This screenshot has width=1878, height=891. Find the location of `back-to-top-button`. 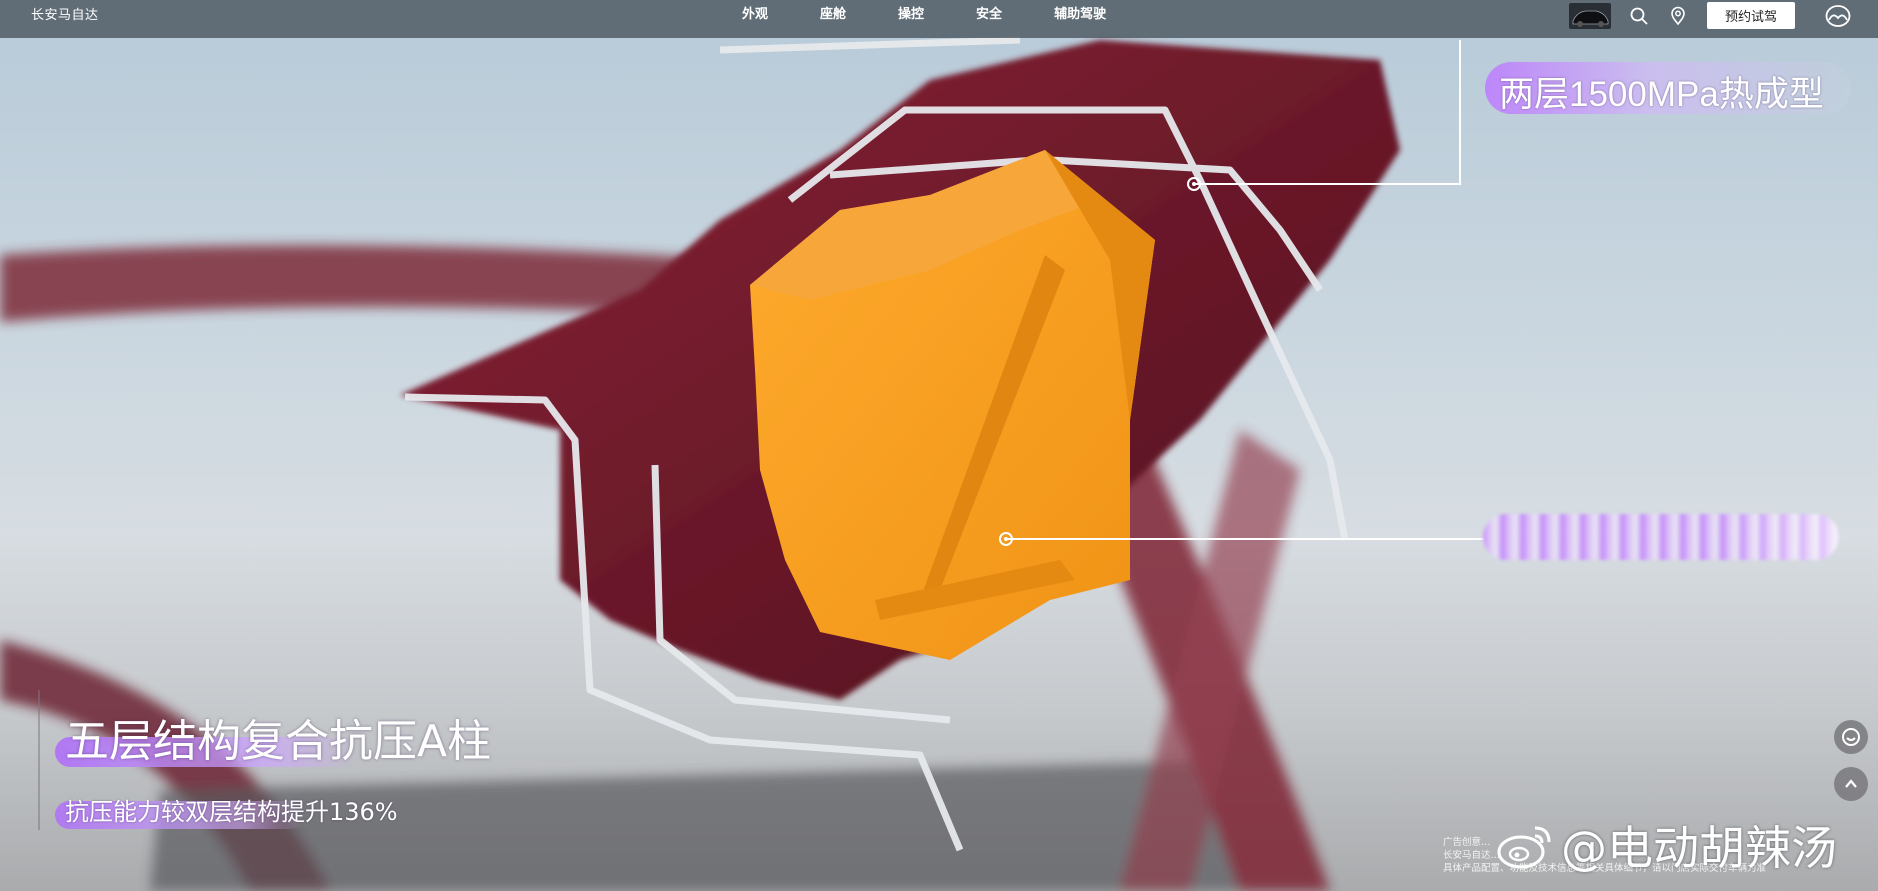

back-to-top-button is located at coordinates (1851, 784).